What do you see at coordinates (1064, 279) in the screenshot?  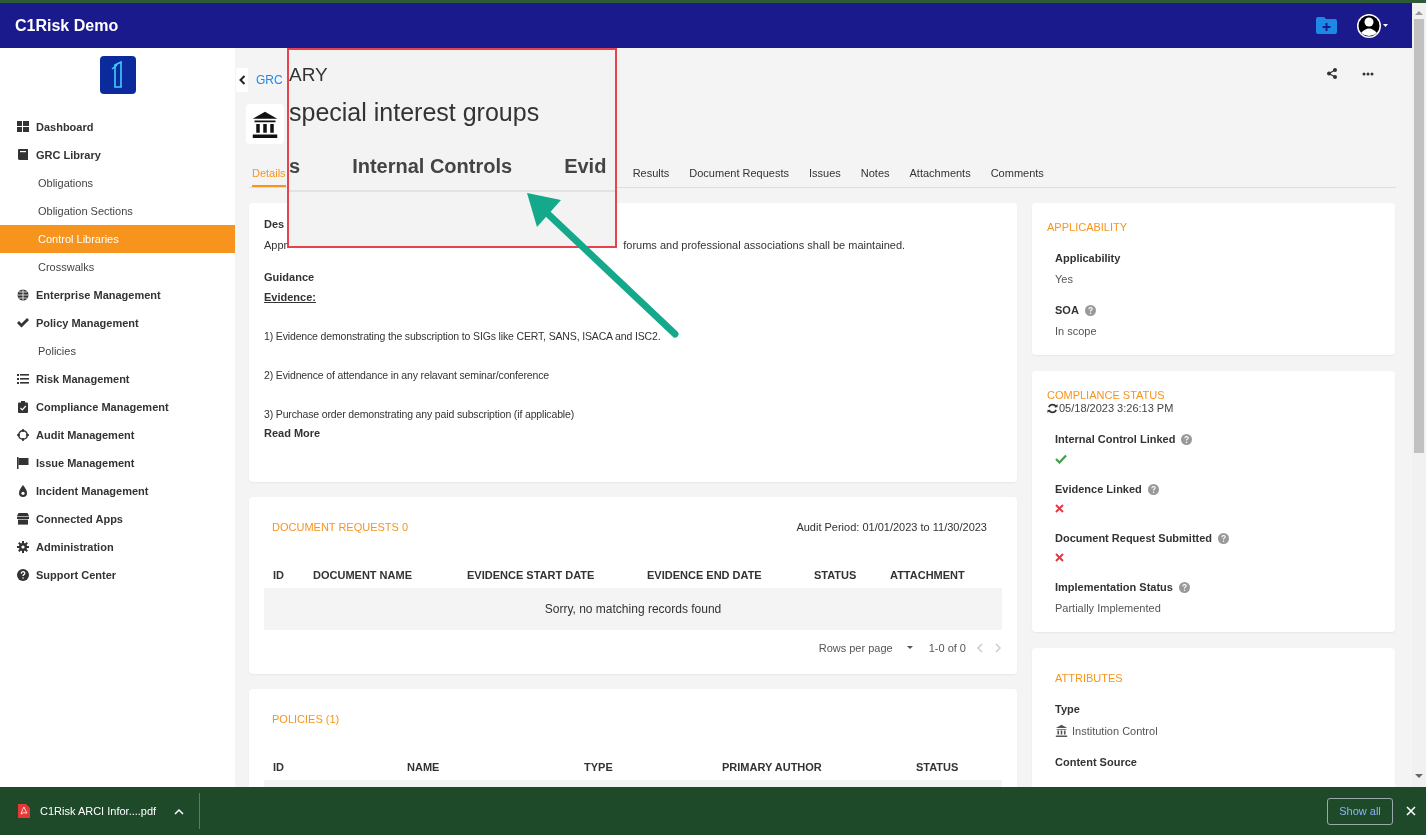 I see `field-value: Yes` at bounding box center [1064, 279].